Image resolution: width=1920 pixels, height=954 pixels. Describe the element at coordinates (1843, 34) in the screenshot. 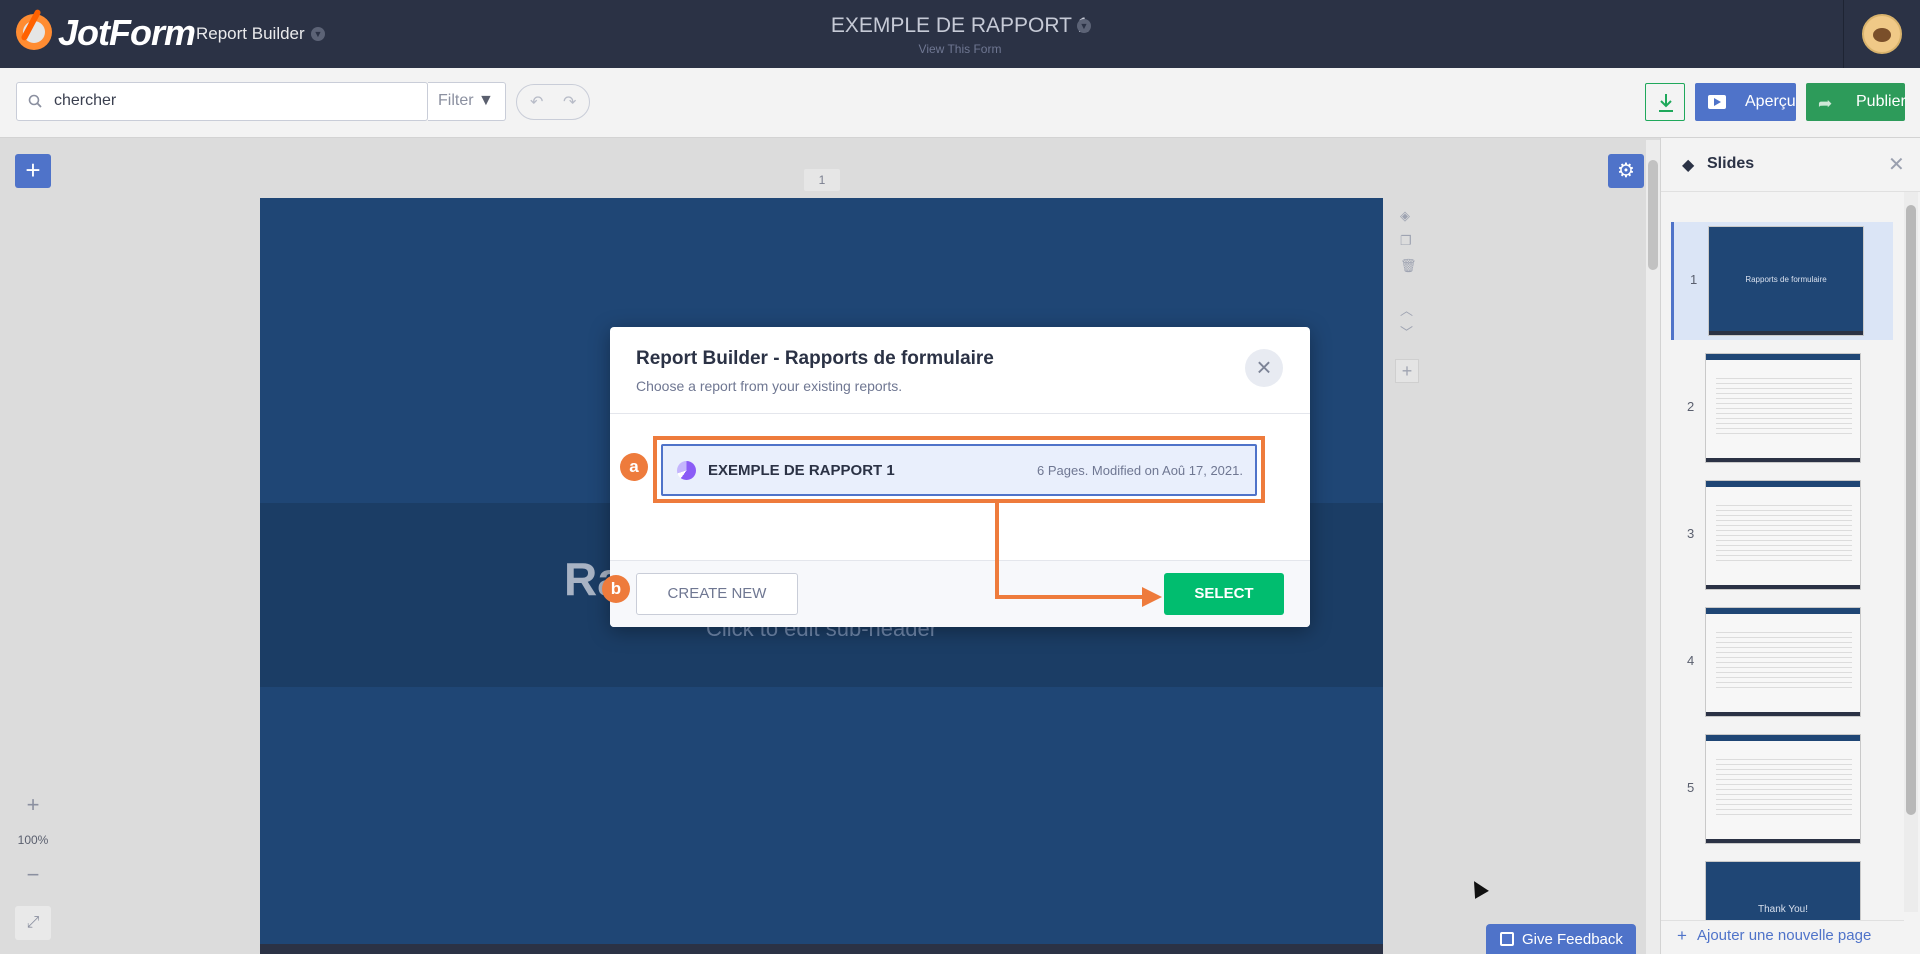

I see `topbar-divider` at that location.